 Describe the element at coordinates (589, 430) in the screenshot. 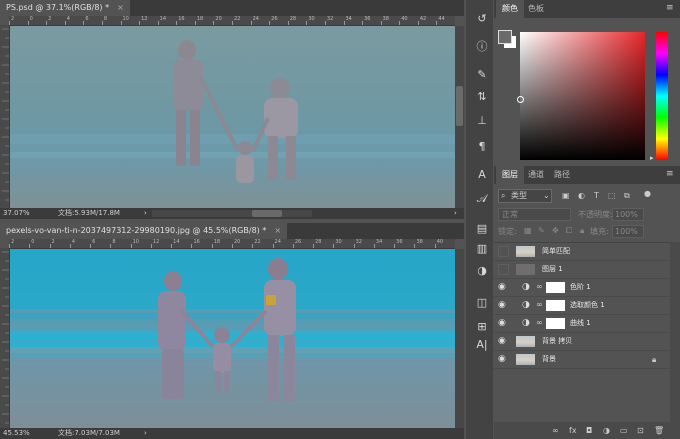

I see `mask-icon: ◘` at that location.